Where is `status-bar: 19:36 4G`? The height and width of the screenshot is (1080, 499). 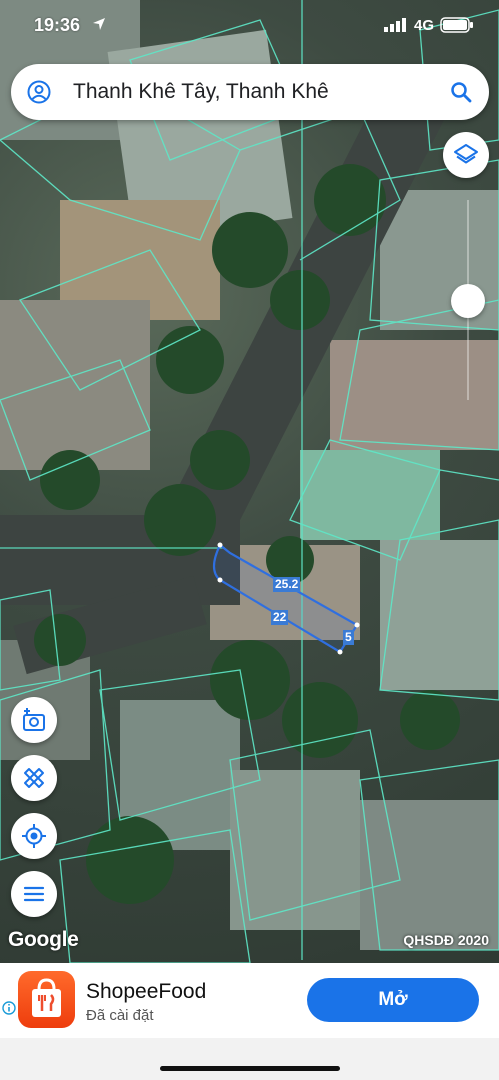
status-bar: 19:36 4G is located at coordinates (249, 27).